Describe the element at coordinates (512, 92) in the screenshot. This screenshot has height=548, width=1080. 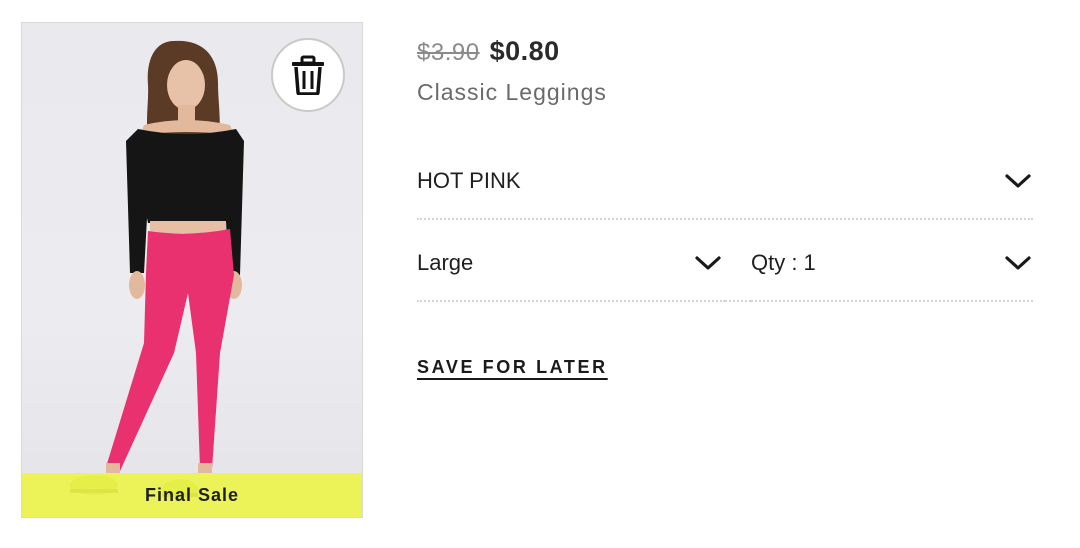
I see `product-name: Classic Leggings` at that location.